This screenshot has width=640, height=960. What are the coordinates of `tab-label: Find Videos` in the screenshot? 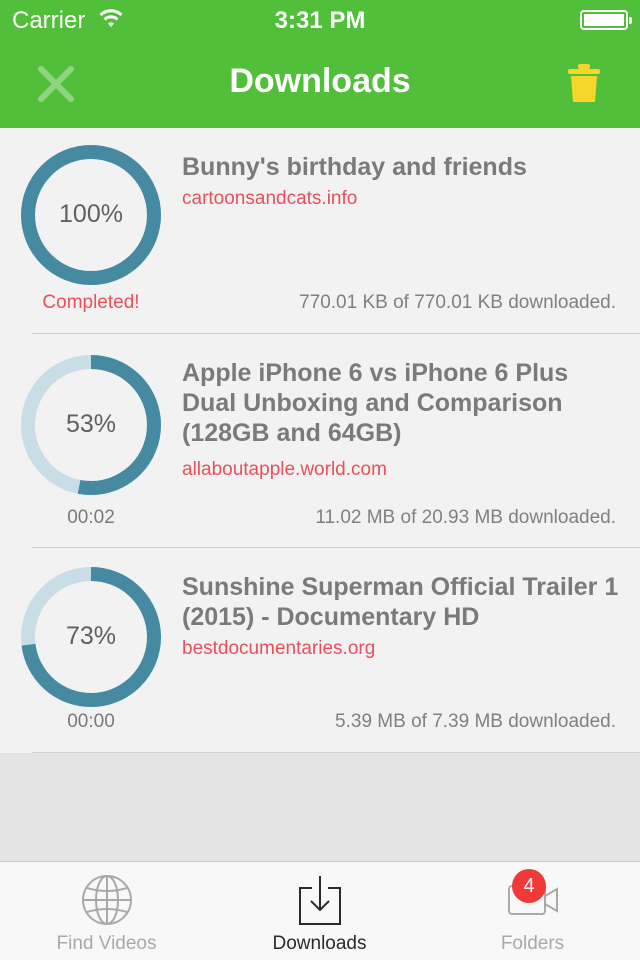 It's located at (106, 943).